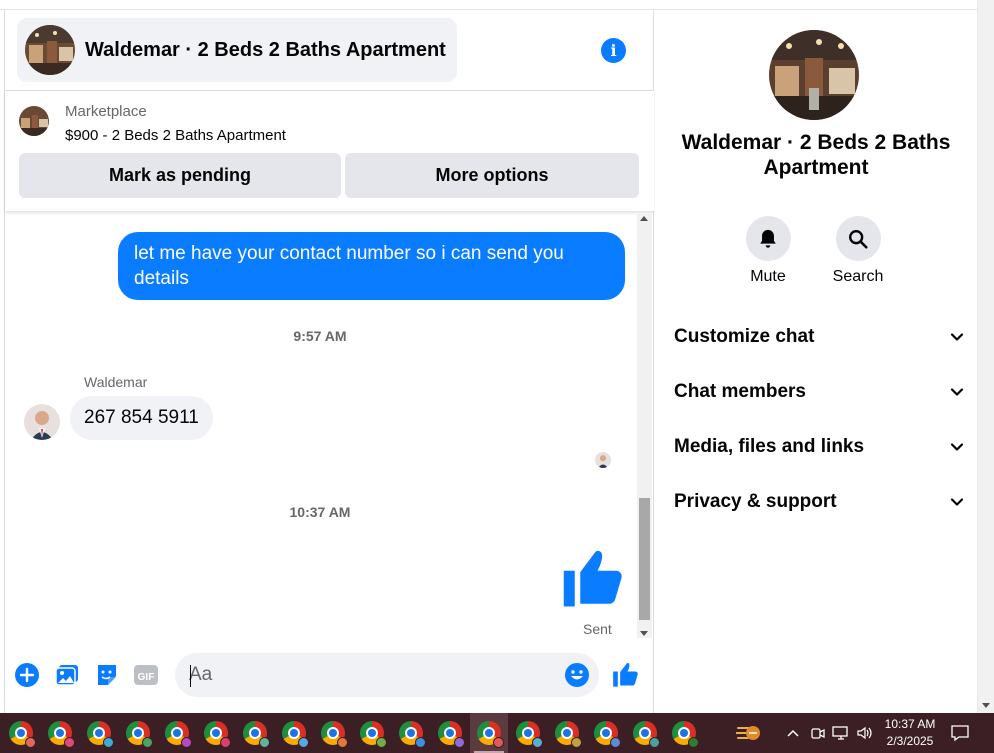  What do you see at coordinates (27, 675) in the screenshot?
I see `plus-icon` at bounding box center [27, 675].